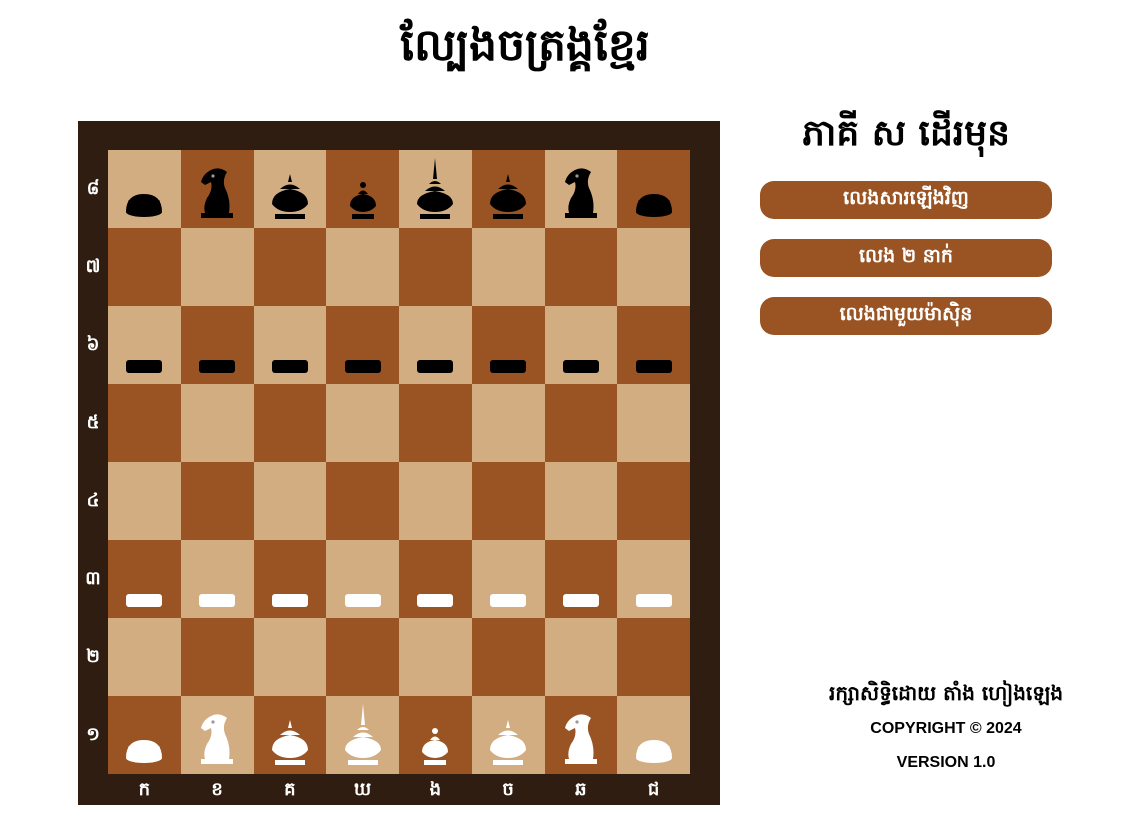 The image size is (1126, 838). What do you see at coordinates (906, 258) in the screenshot?
I see `two-player-button: លេង ២ នាក់` at bounding box center [906, 258].